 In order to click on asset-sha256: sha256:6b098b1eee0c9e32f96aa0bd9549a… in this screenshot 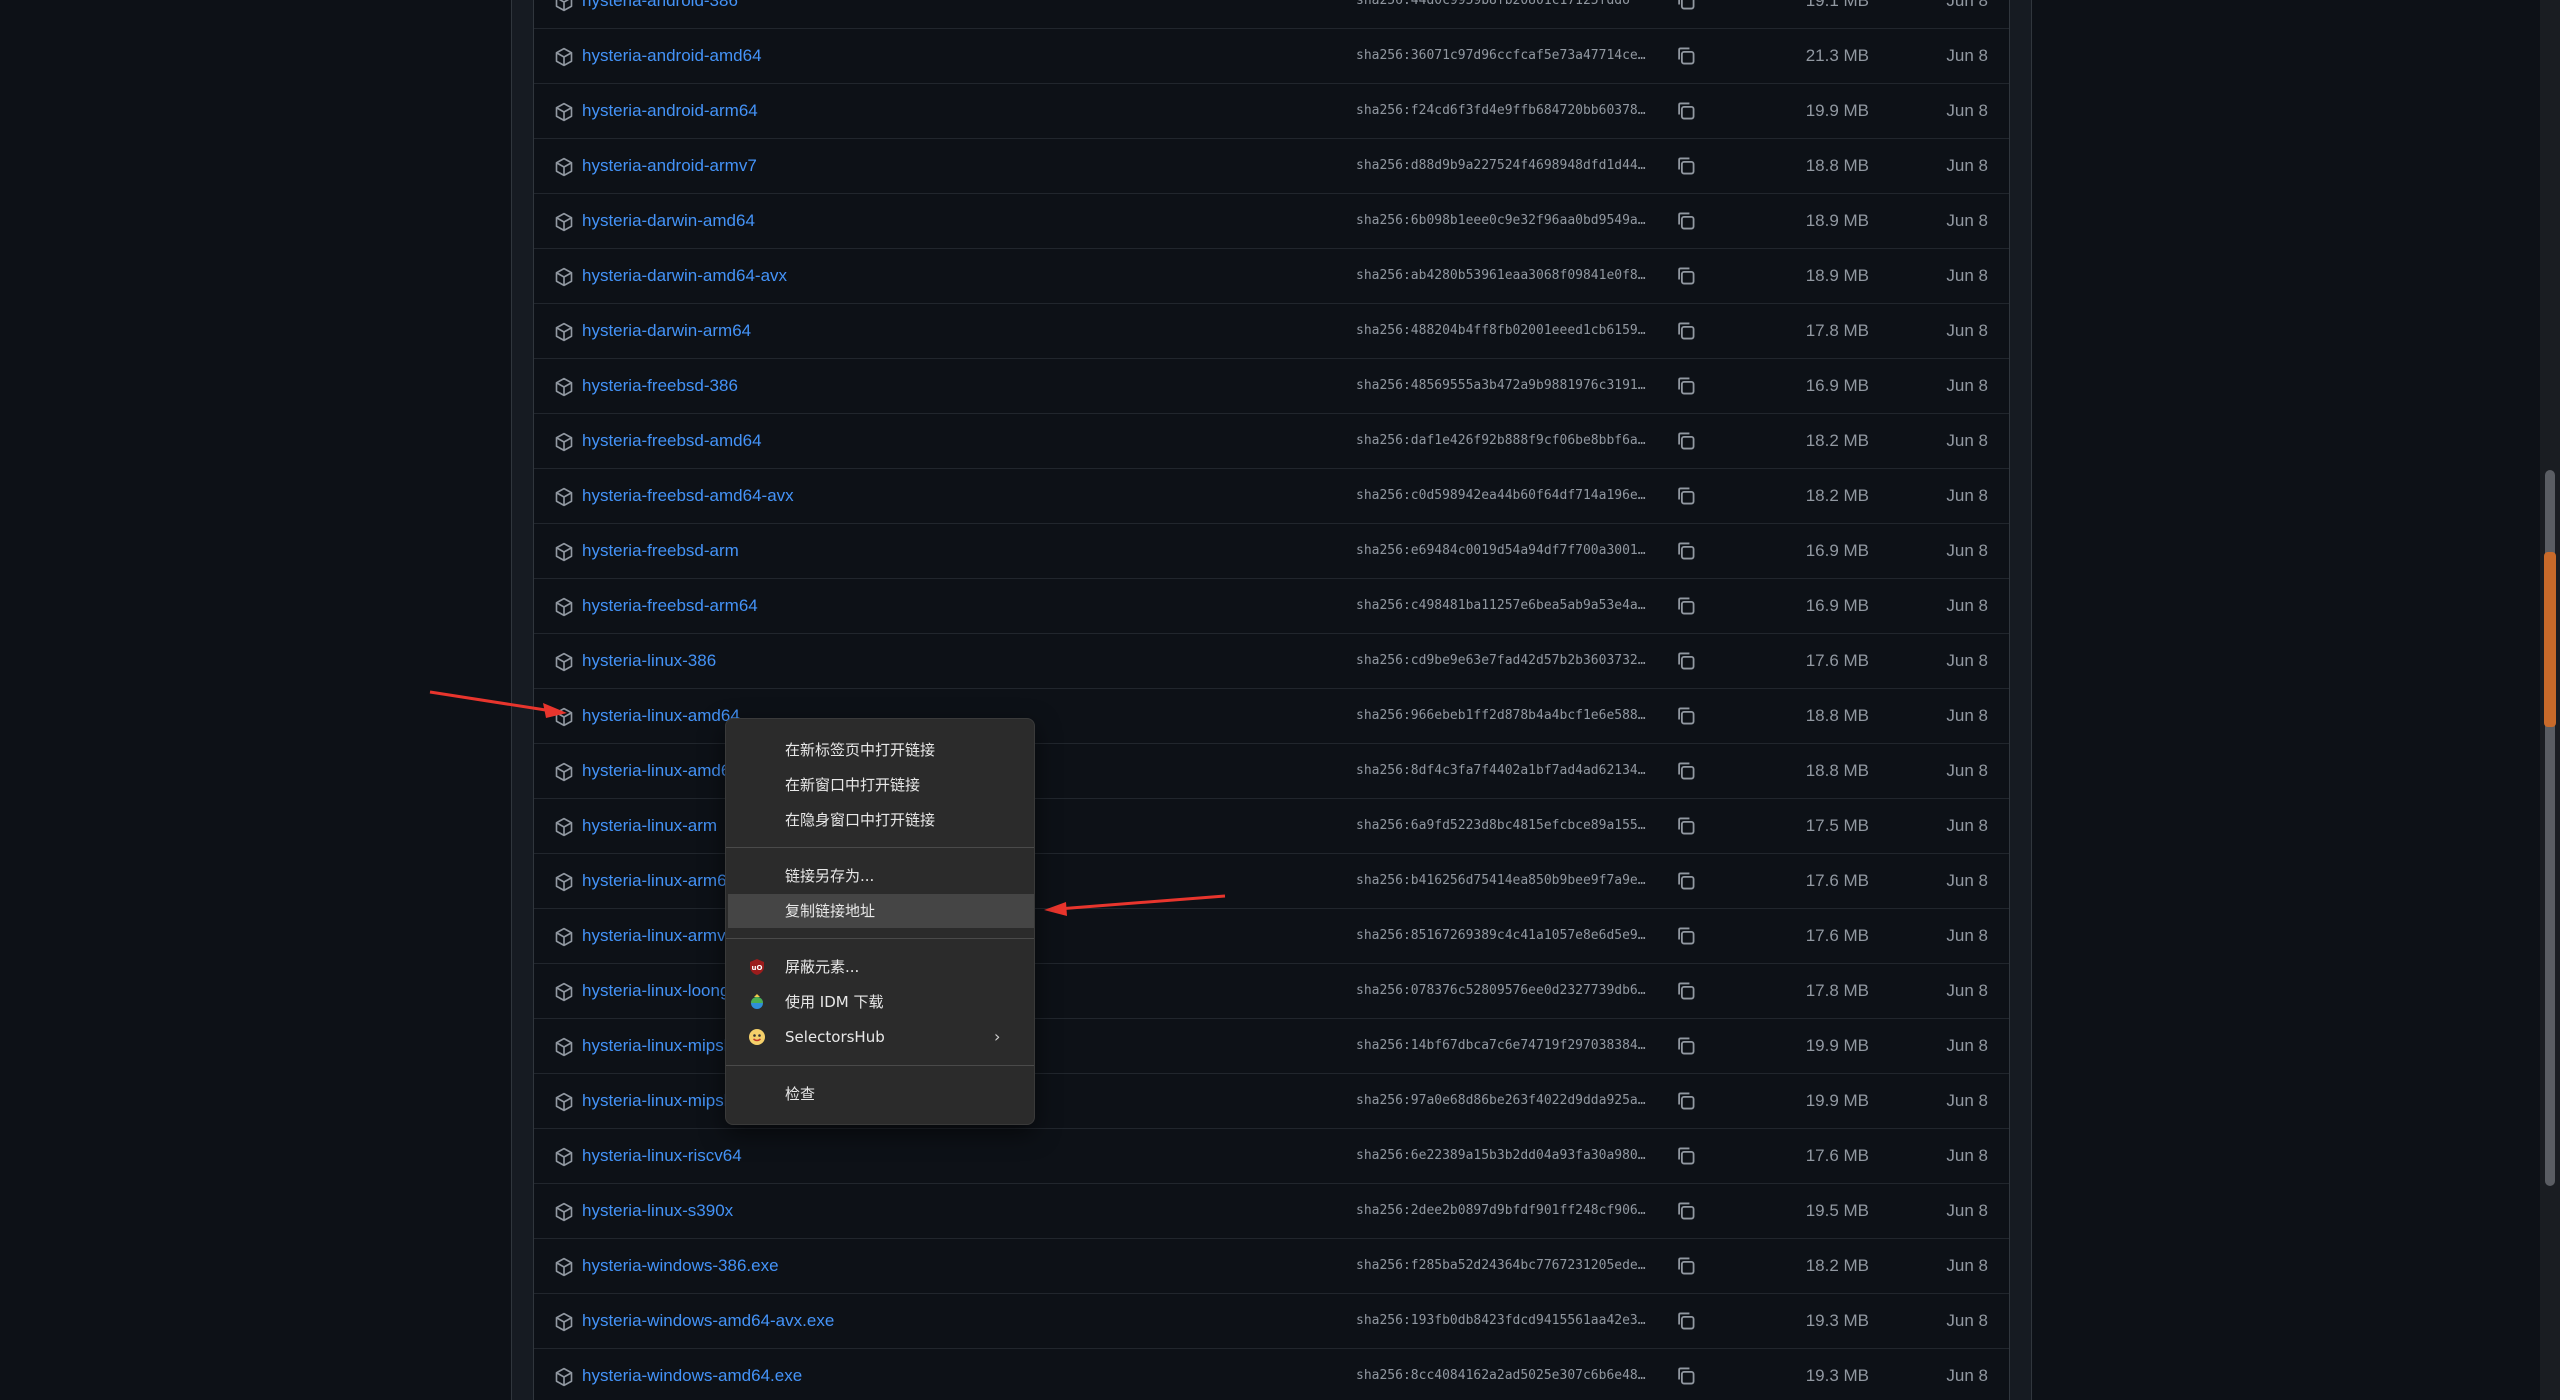, I will do `click(1501, 220)`.